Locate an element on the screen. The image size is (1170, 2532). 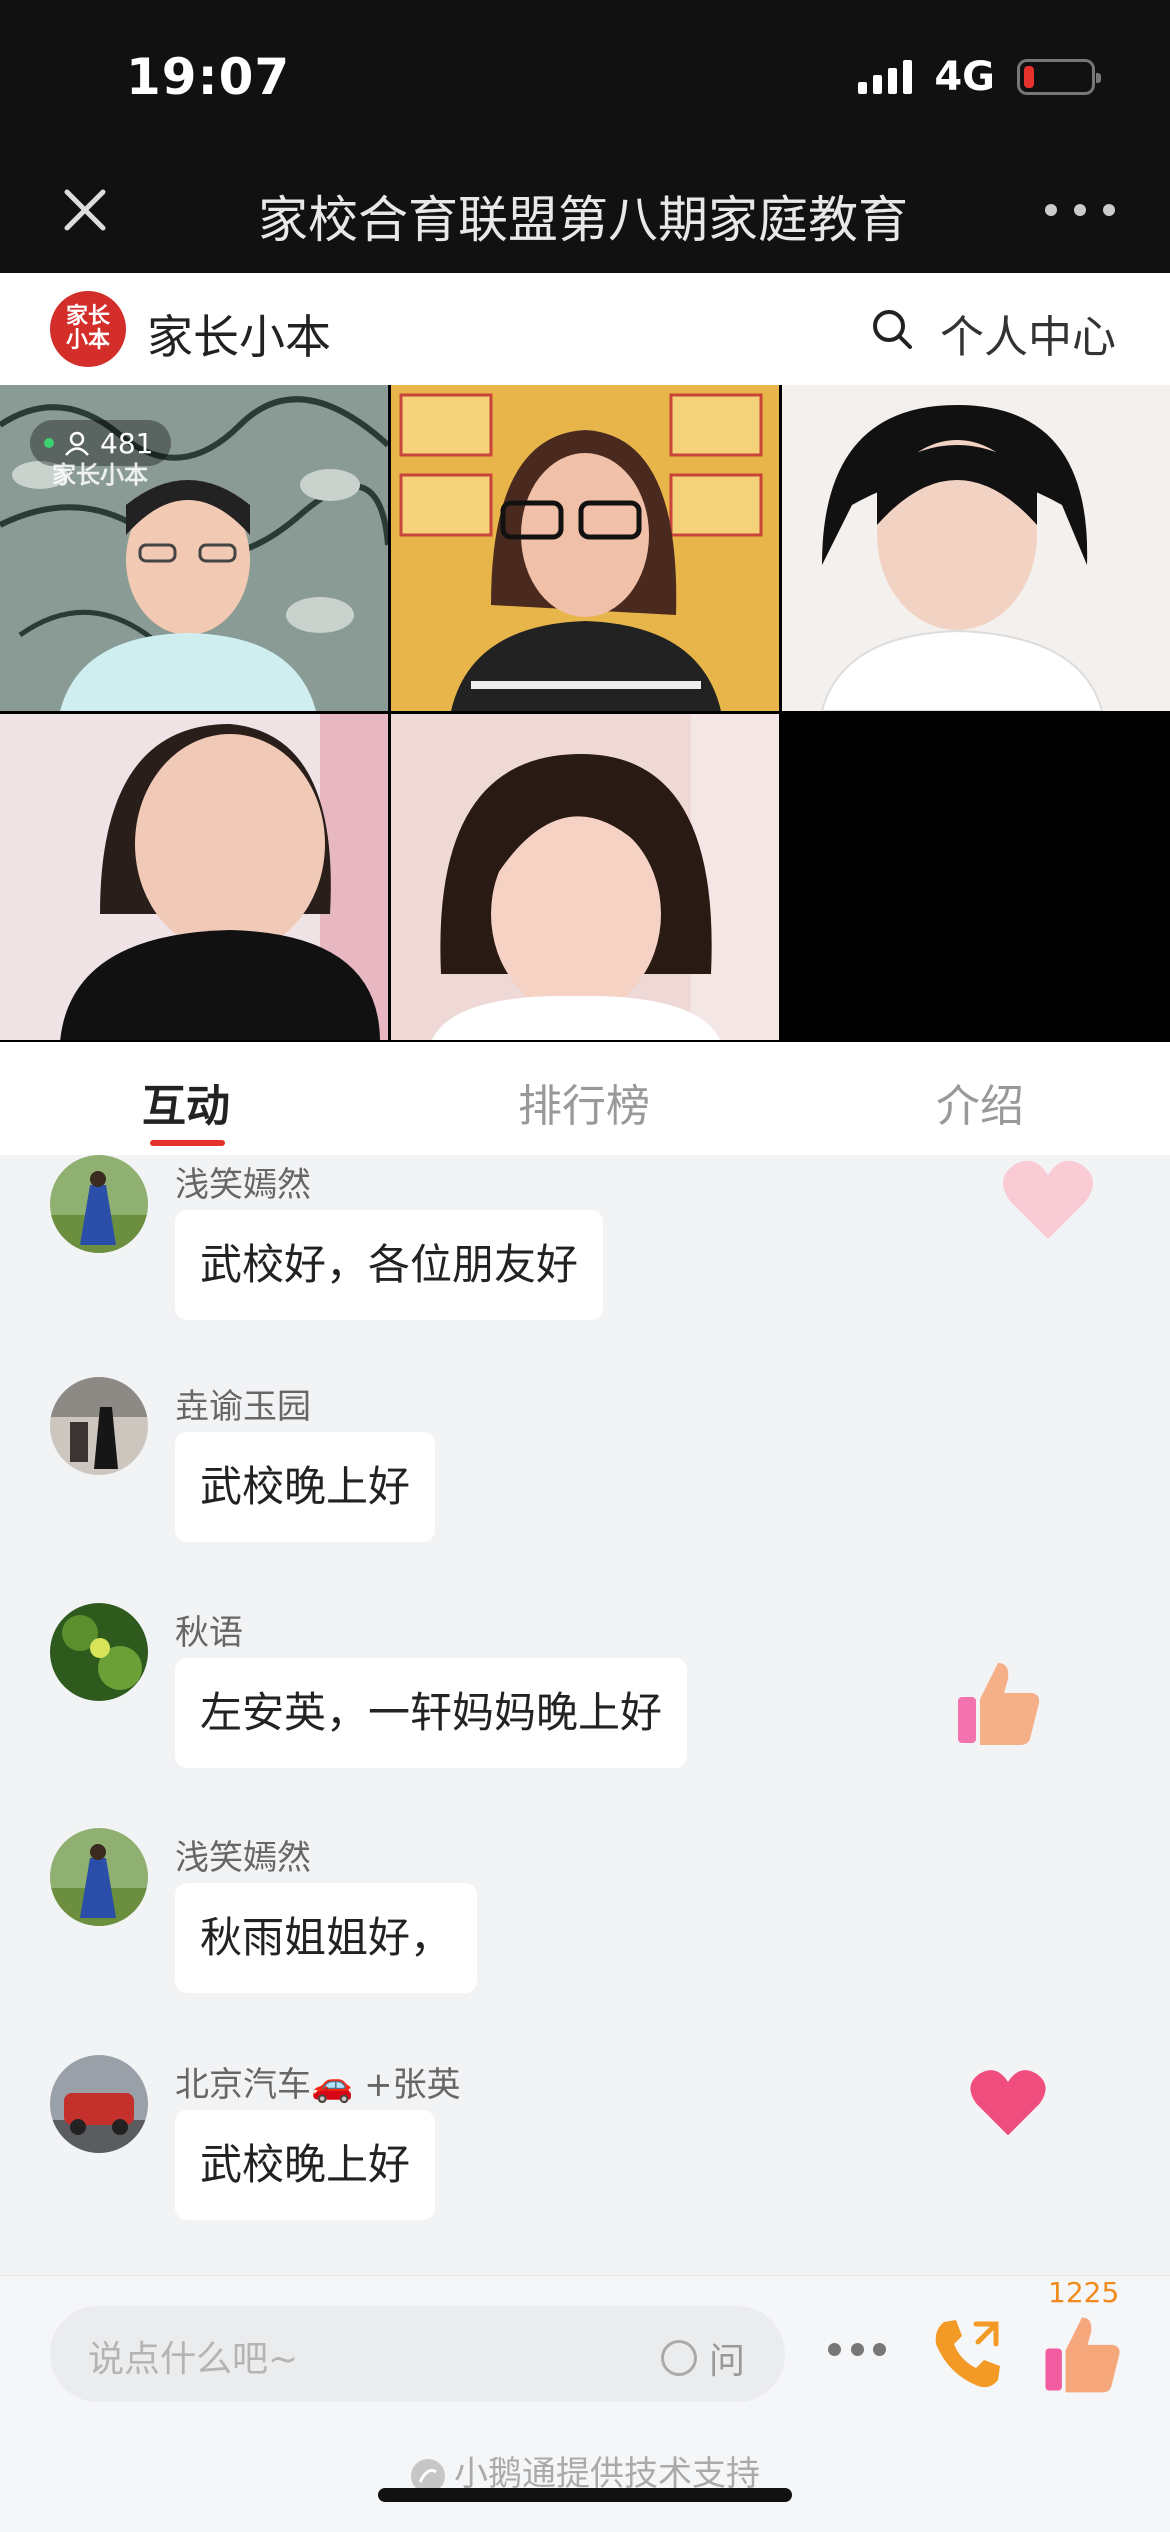
message-bubble: 秋雨姐姐好， is located at coordinates (326, 1938).